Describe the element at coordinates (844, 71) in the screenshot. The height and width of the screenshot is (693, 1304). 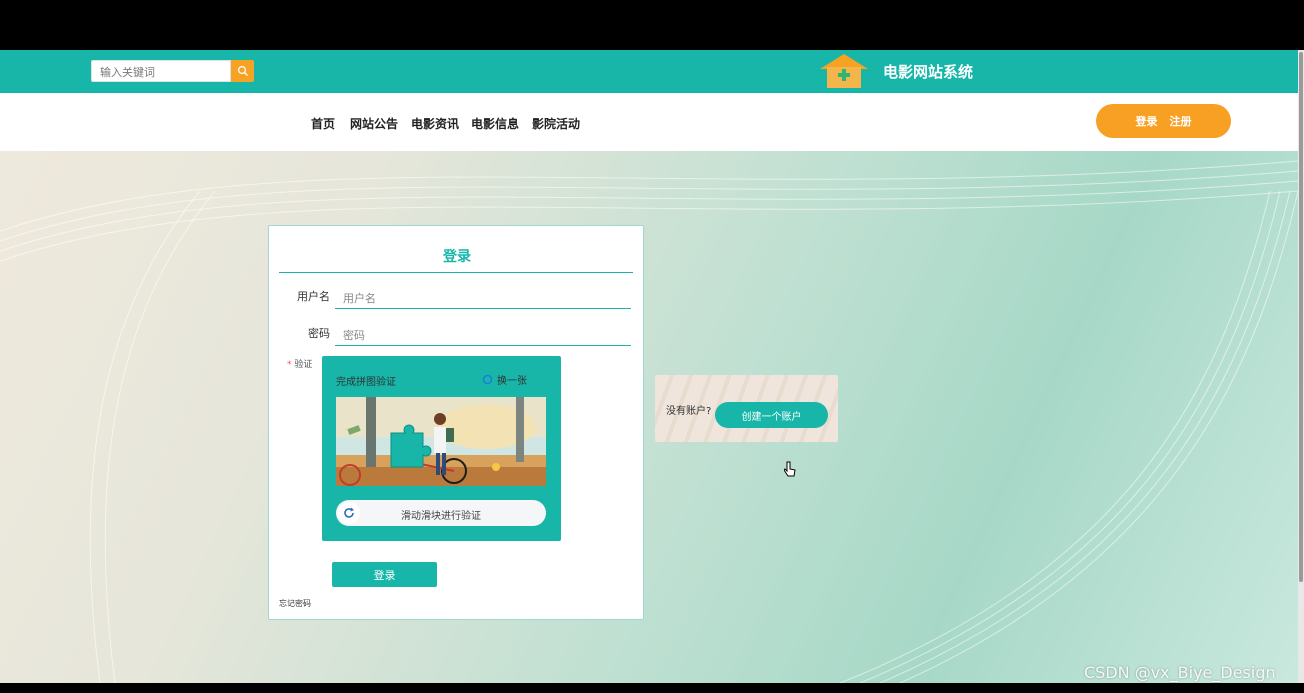
I see `house-logo-icon` at that location.